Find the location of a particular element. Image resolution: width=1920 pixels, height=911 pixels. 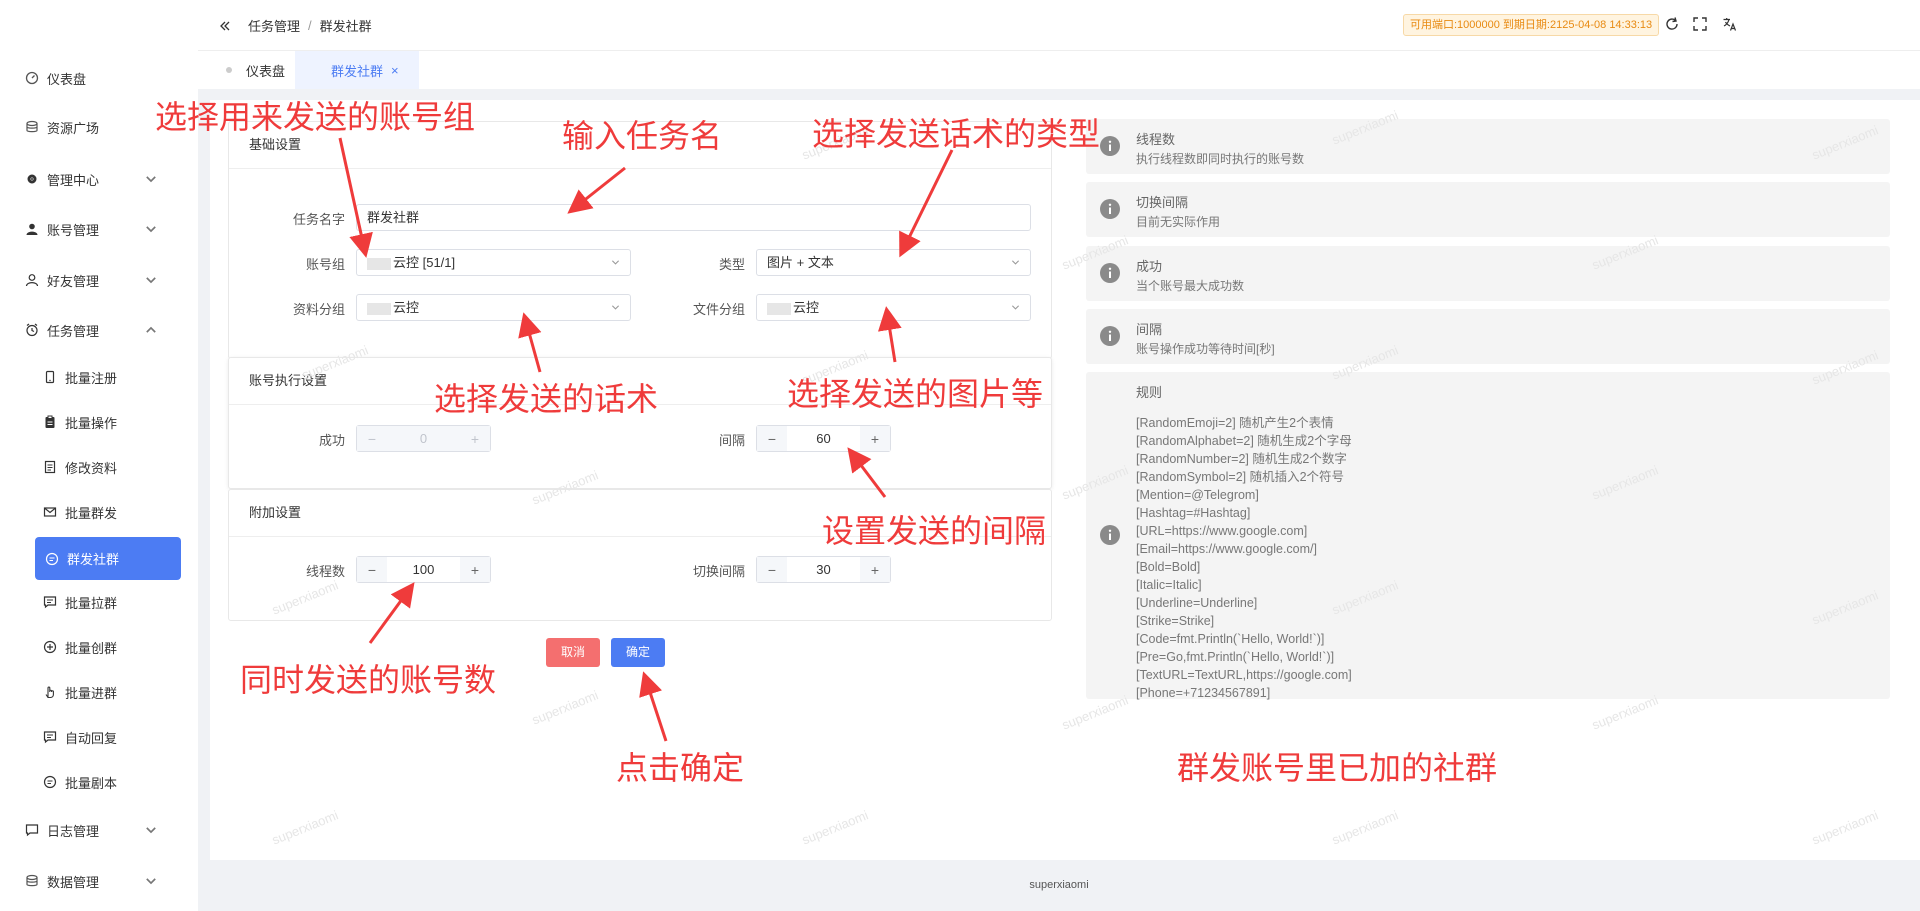

rule-line: [Mention=@Telegrom] is located at coordinates (1197, 495).